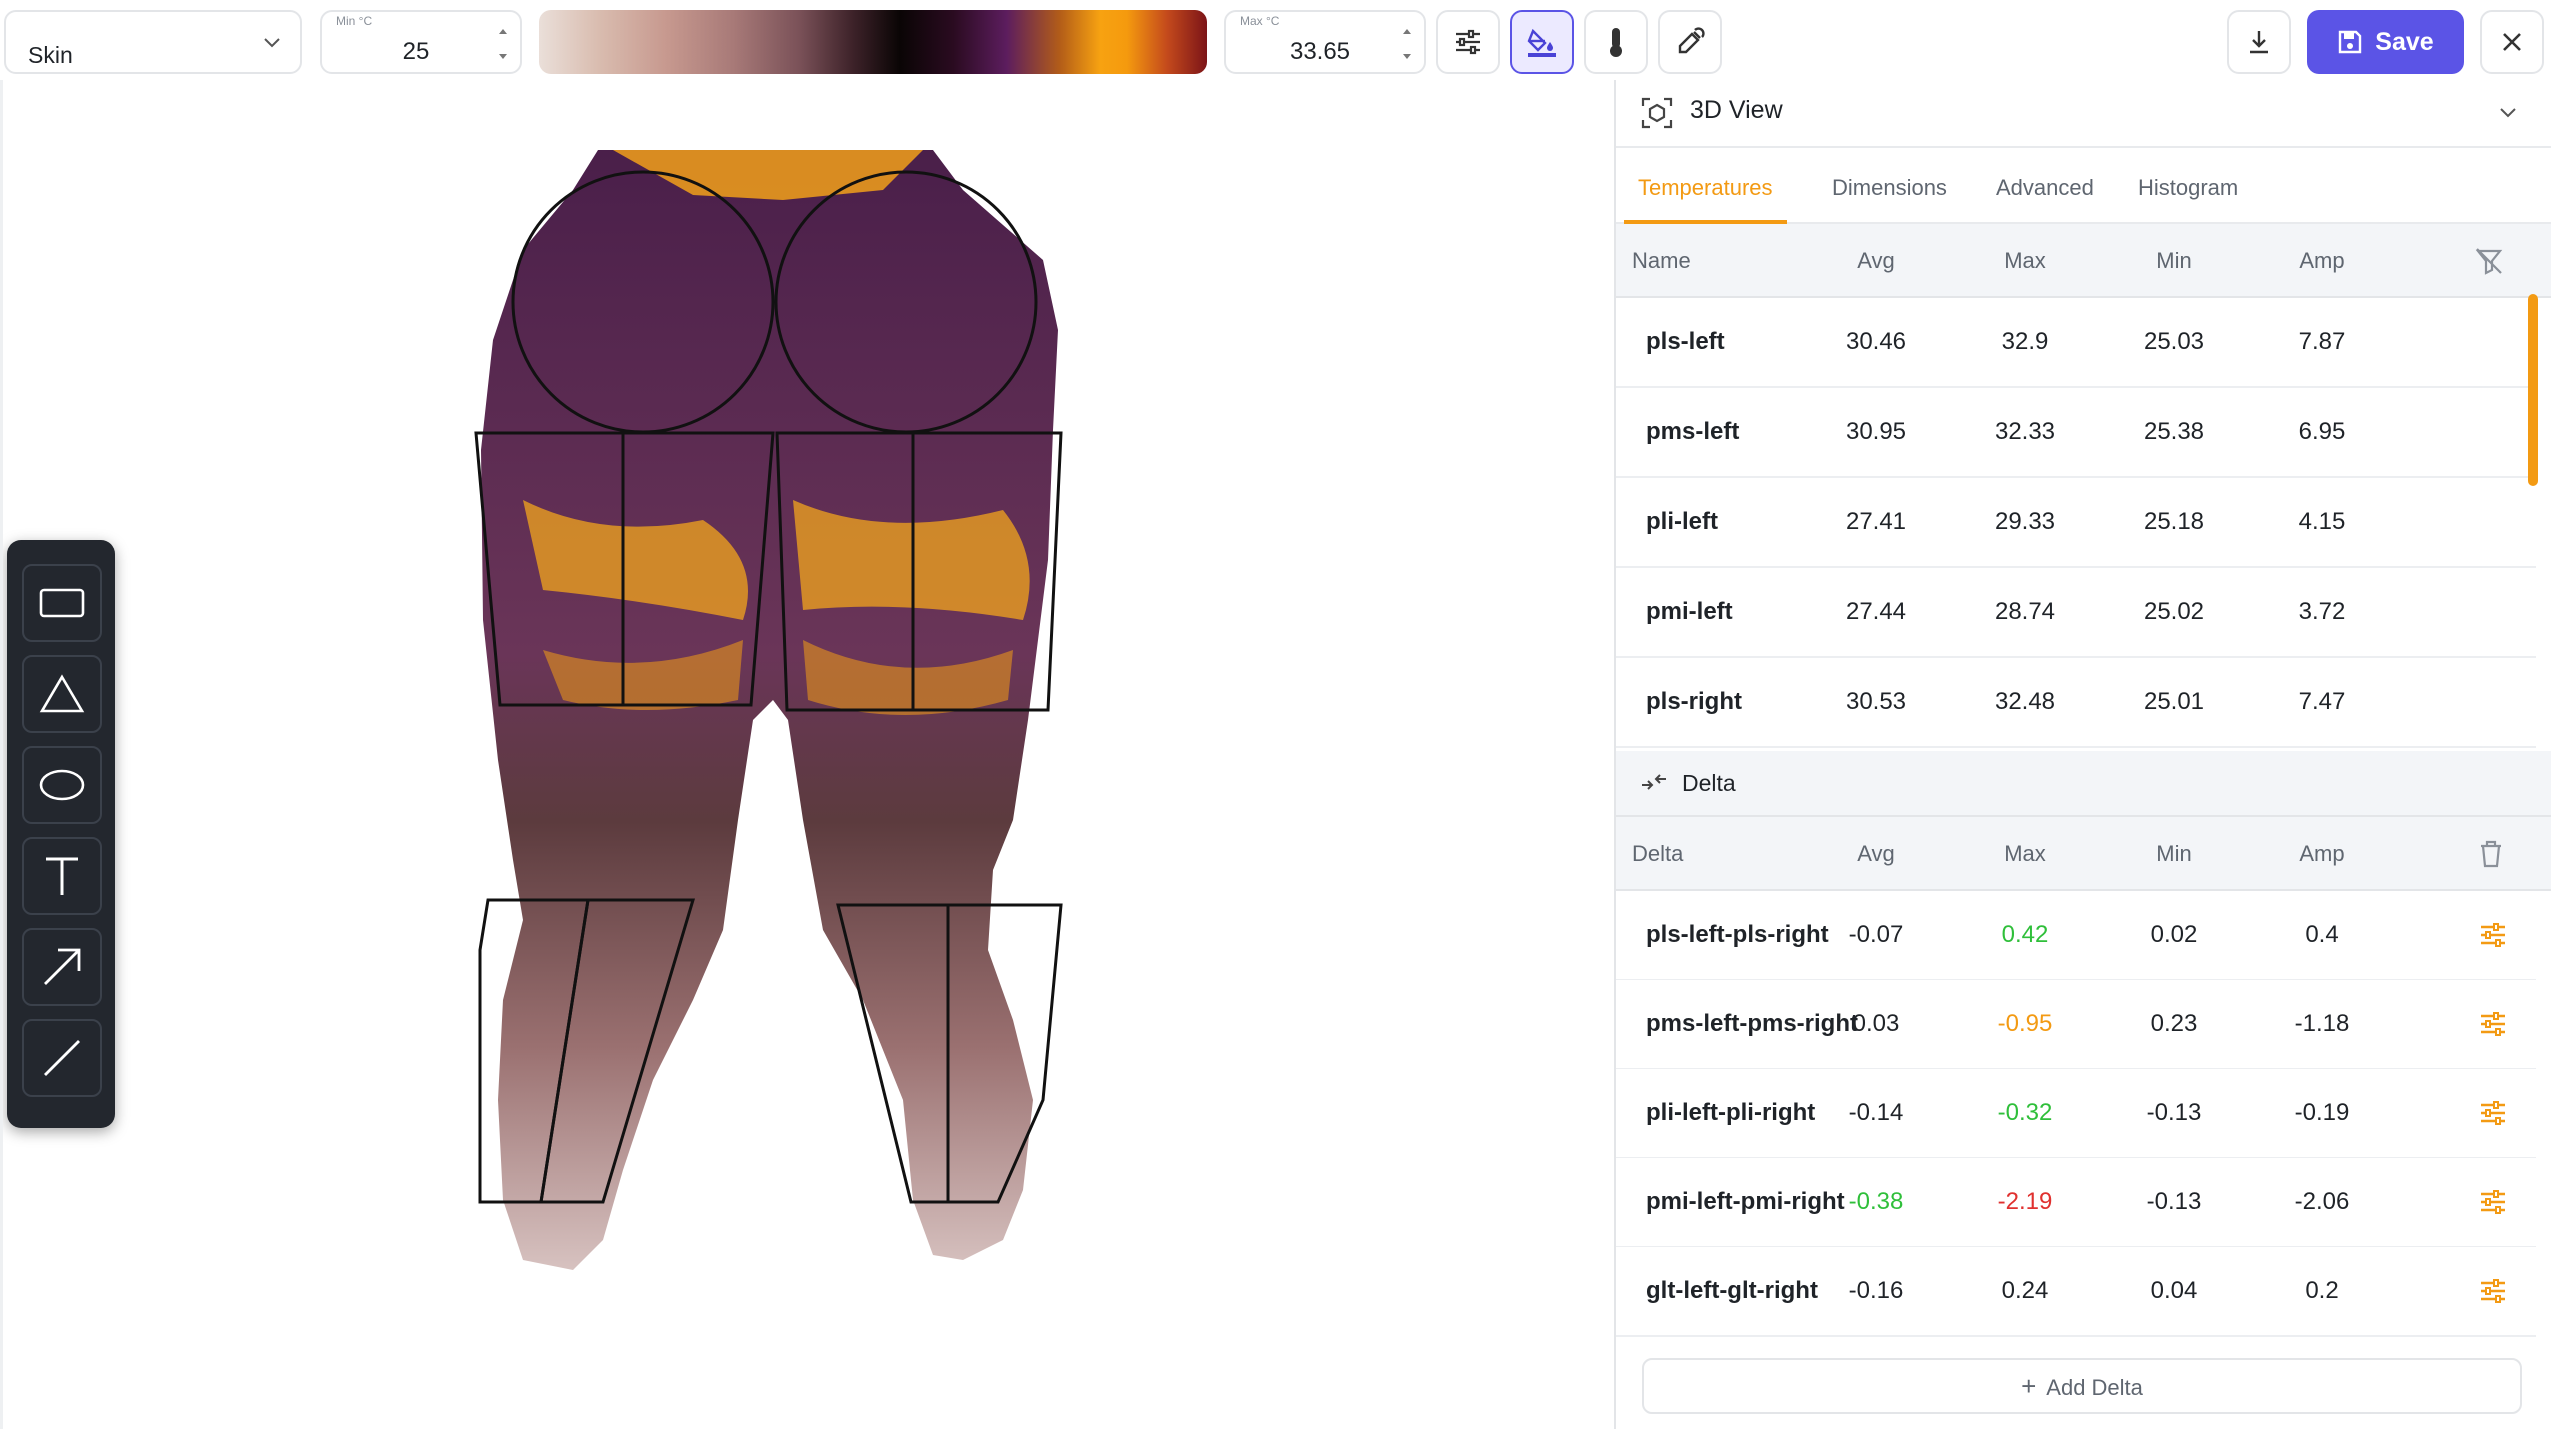  I want to click on save-button-label: Save, so click(2404, 41).